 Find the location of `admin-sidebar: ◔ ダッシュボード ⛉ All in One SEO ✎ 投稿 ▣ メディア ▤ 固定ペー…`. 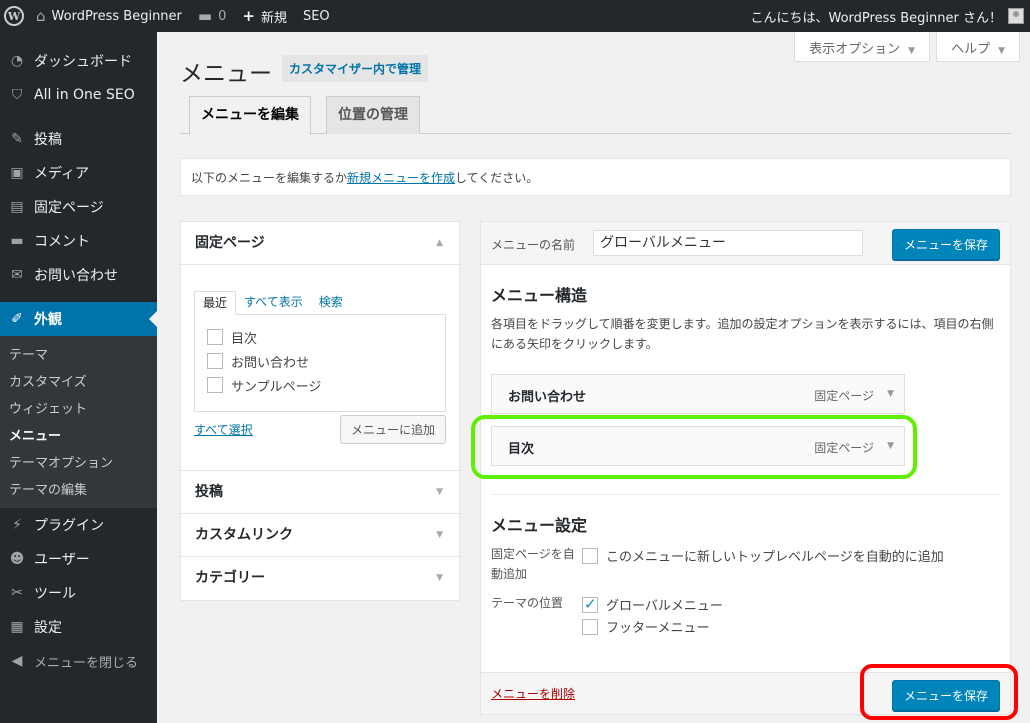

admin-sidebar: ◔ ダッシュボード ⛉ All in One SEO ✎ 投稿 ▣ メディア ▤ 固定ペー… is located at coordinates (78, 377).